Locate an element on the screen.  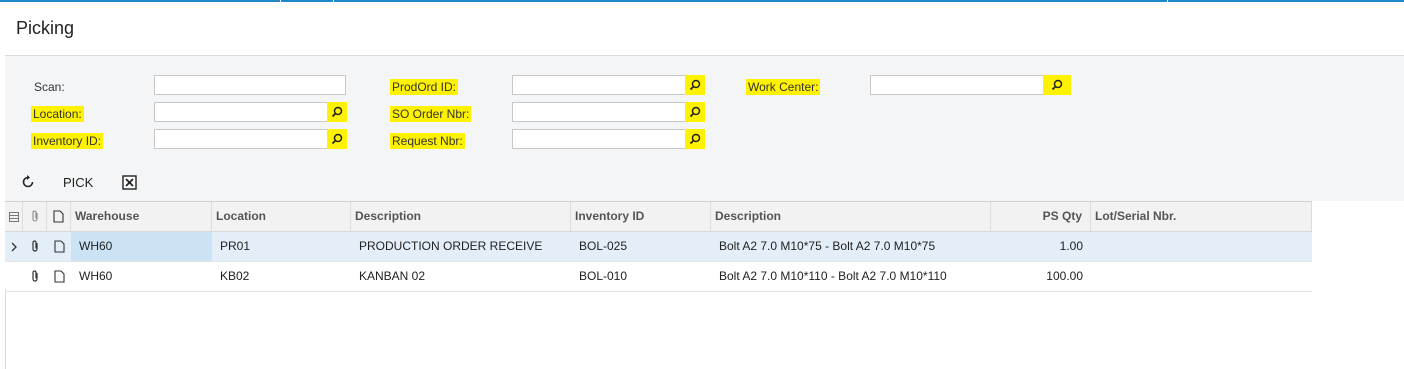
excel-export-icon is located at coordinates (129, 182).